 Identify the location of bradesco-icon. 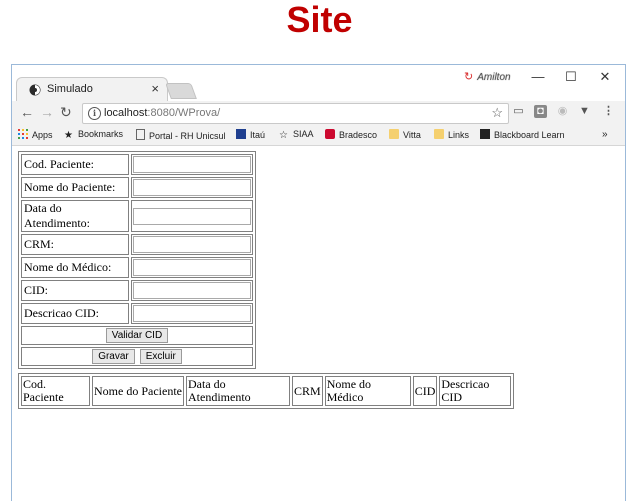
(330, 134).